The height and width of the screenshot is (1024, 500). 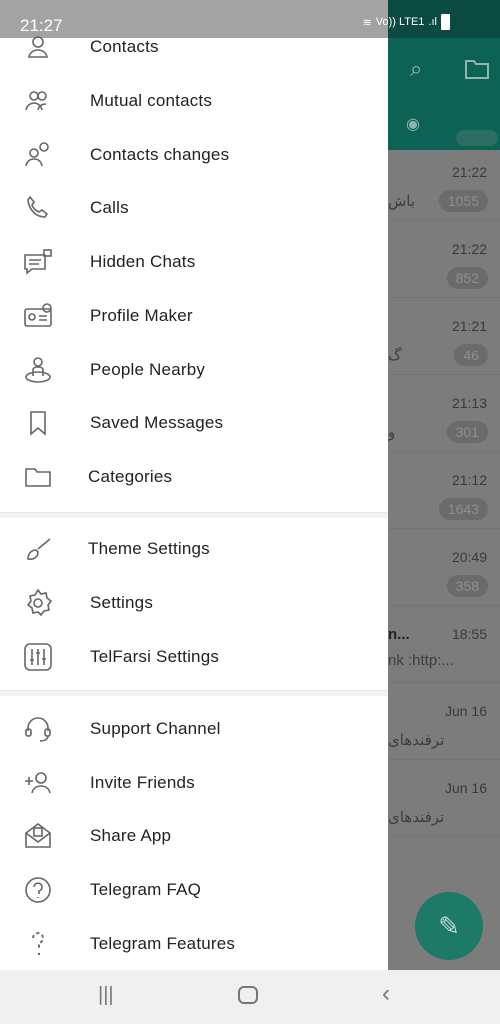 What do you see at coordinates (39, 549) in the screenshot?
I see `brush-icon` at bounding box center [39, 549].